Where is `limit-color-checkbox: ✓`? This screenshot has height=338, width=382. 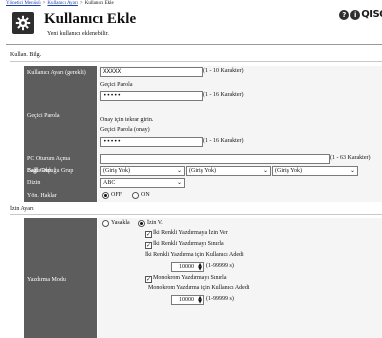
limit-color-checkbox: ✓ is located at coordinates (148, 245).